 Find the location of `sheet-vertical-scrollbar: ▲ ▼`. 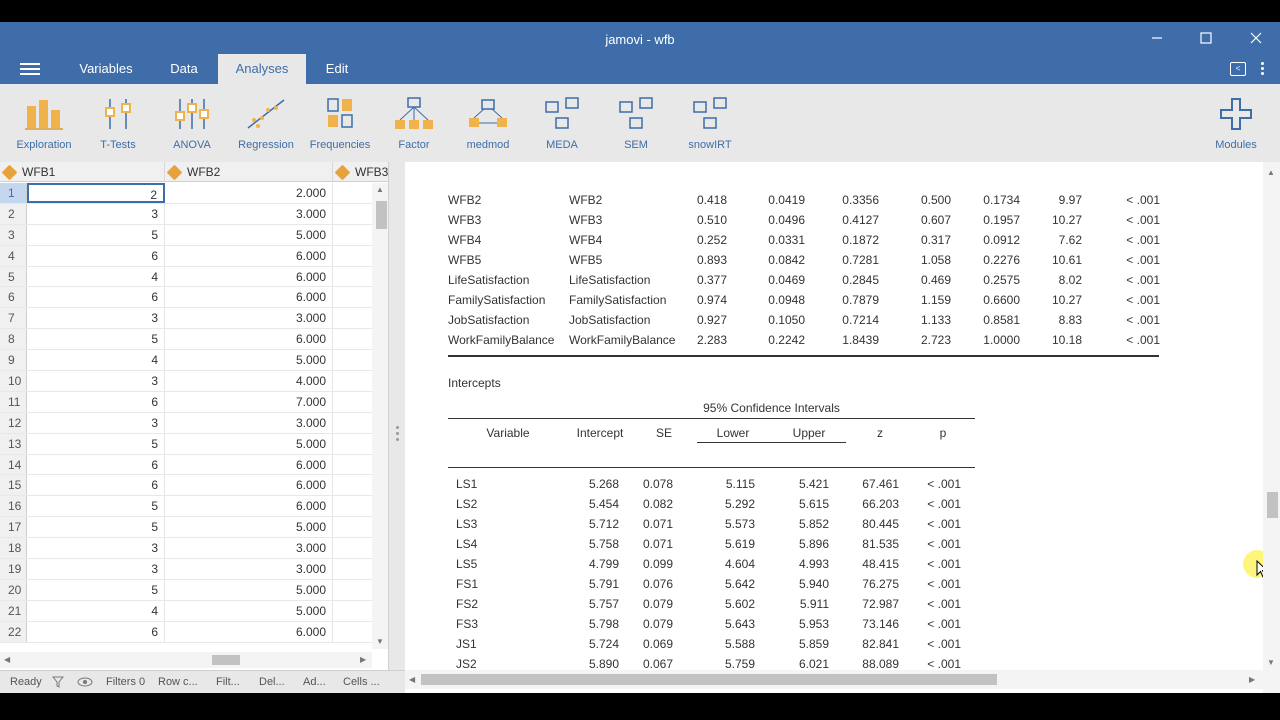

sheet-vertical-scrollbar: ▲ ▼ is located at coordinates (380, 416).